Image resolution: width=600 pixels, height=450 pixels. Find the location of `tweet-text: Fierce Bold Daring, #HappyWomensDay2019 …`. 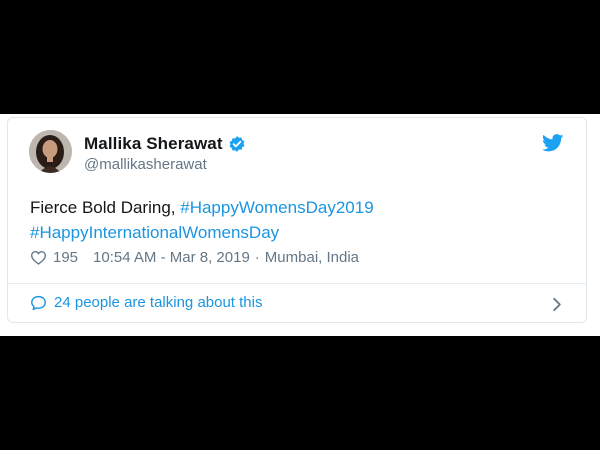

tweet-text: Fierce Bold Daring, #HappyWomensDay2019 … is located at coordinates (290, 220).